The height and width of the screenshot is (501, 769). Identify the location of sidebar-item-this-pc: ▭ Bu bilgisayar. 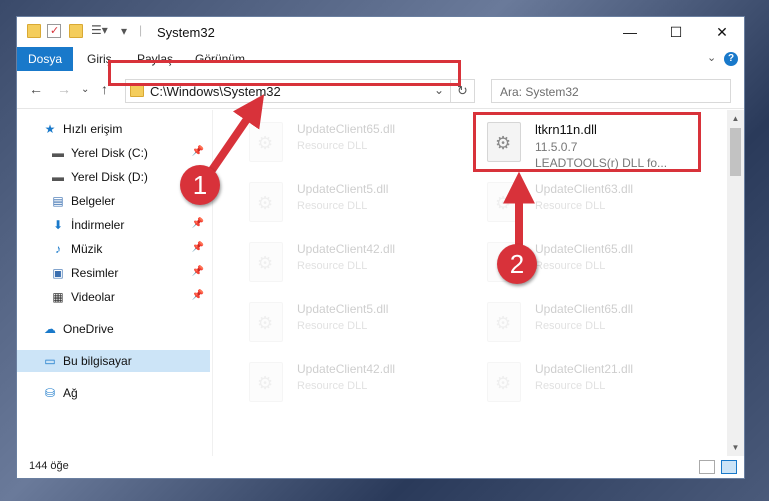
(113, 361).